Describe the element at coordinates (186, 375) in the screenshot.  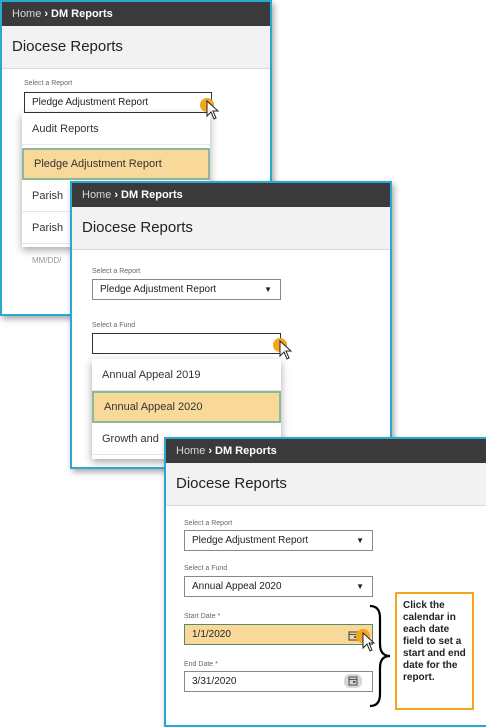
I see `fund-option-annual-appeal-2019: Annual Appeal 2019` at that location.